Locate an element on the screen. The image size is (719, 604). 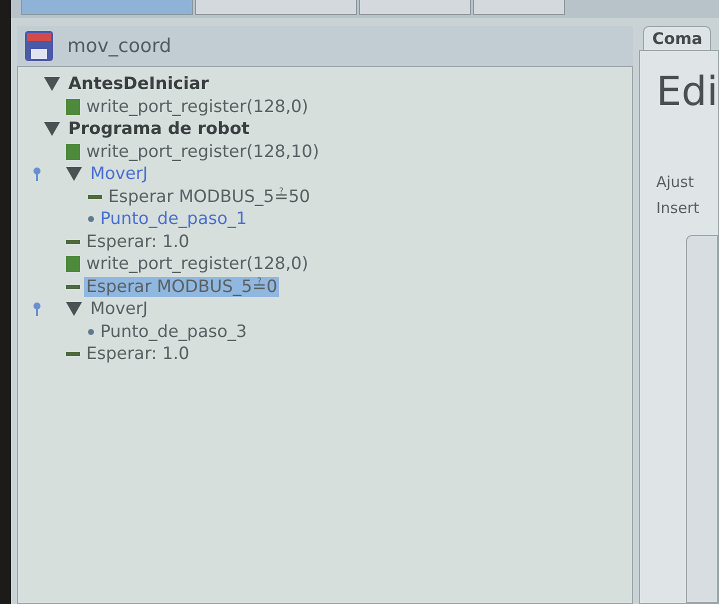
save-icon is located at coordinates (39, 46).